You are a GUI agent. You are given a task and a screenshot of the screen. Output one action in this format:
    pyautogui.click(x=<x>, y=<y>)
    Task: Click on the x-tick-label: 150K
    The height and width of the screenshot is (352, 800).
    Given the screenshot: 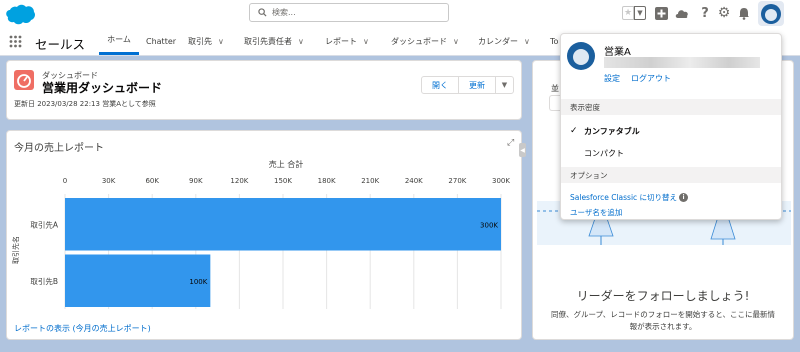 What is the action you would take?
    pyautogui.click(x=283, y=181)
    